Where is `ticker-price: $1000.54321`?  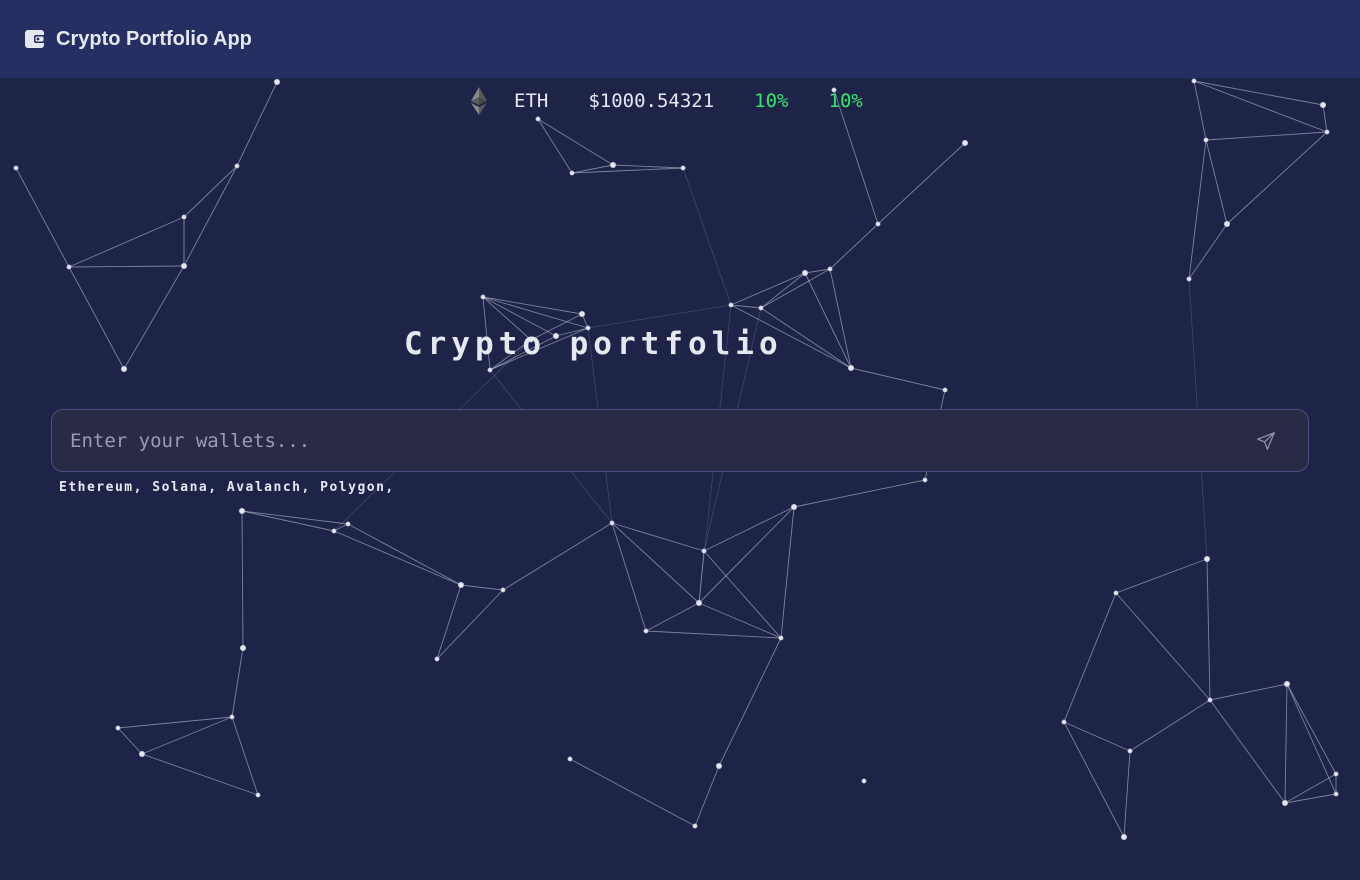
ticker-price: $1000.54321 is located at coordinates (651, 101).